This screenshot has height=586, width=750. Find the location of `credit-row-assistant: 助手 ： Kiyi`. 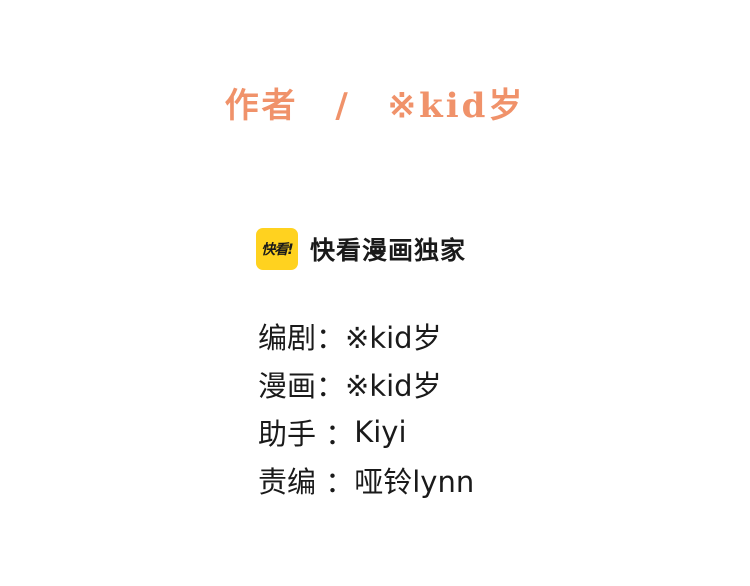

credit-row-assistant: 助手 ： Kiyi is located at coordinates (366, 432).